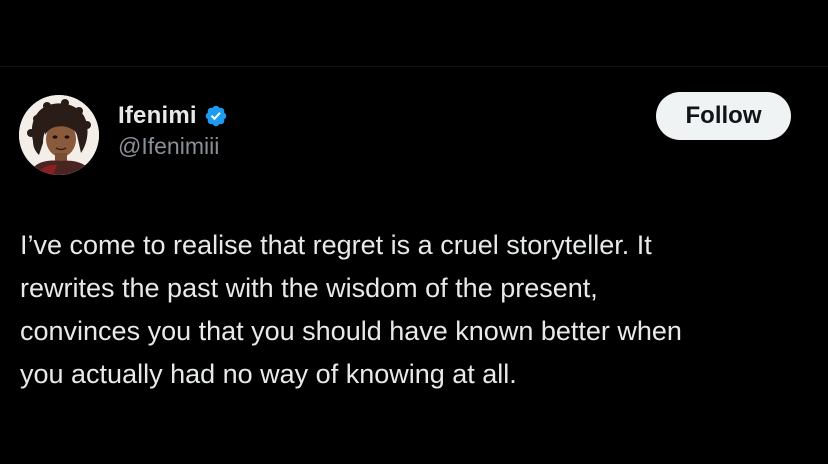 This screenshot has height=464, width=828. What do you see at coordinates (723, 116) in the screenshot?
I see `follow-button: Follow` at bounding box center [723, 116].